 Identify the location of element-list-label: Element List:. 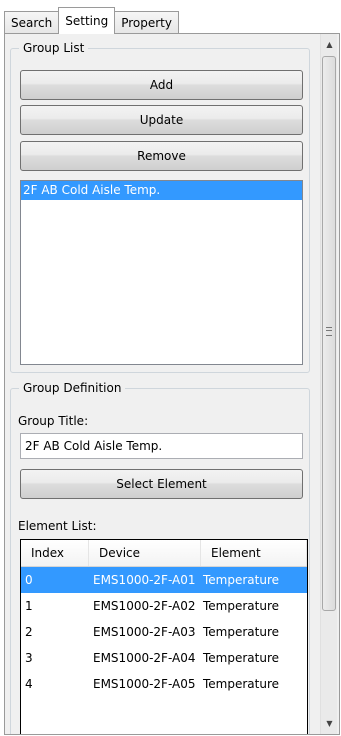
(57, 526).